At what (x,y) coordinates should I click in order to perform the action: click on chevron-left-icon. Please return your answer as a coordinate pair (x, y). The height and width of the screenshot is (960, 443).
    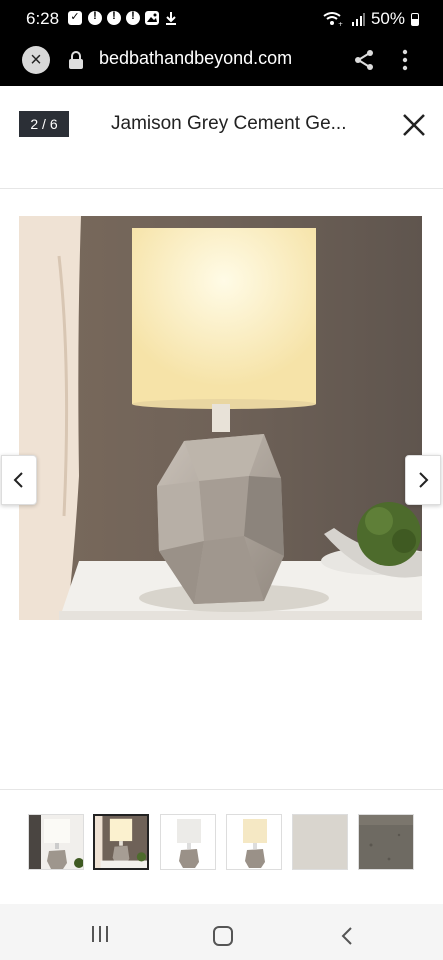
    Looking at the image, I should click on (18, 480).